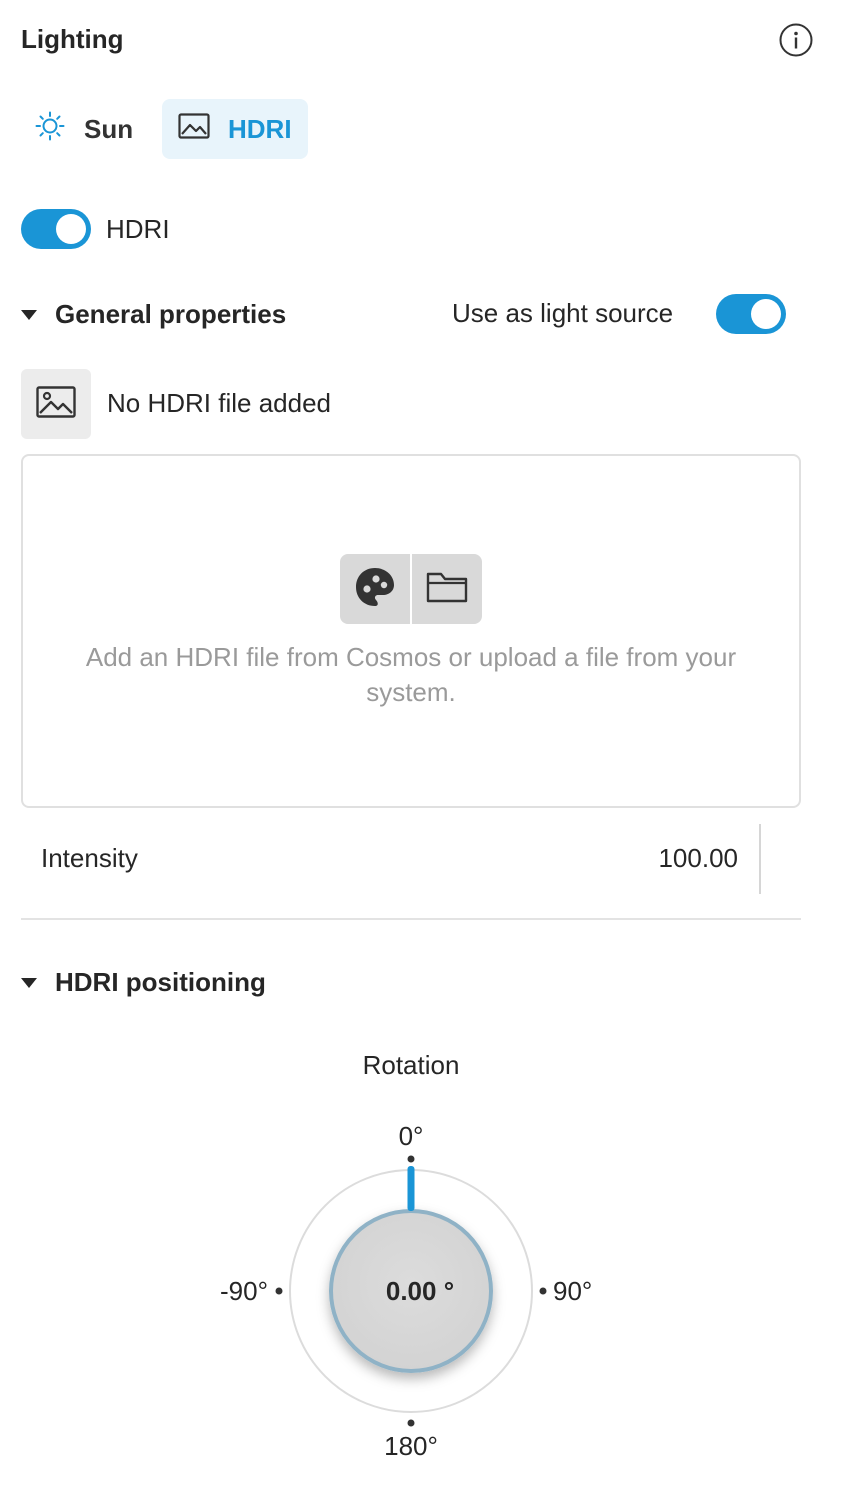 The height and width of the screenshot is (1505, 860). I want to click on light-source-toggle, so click(751, 314).